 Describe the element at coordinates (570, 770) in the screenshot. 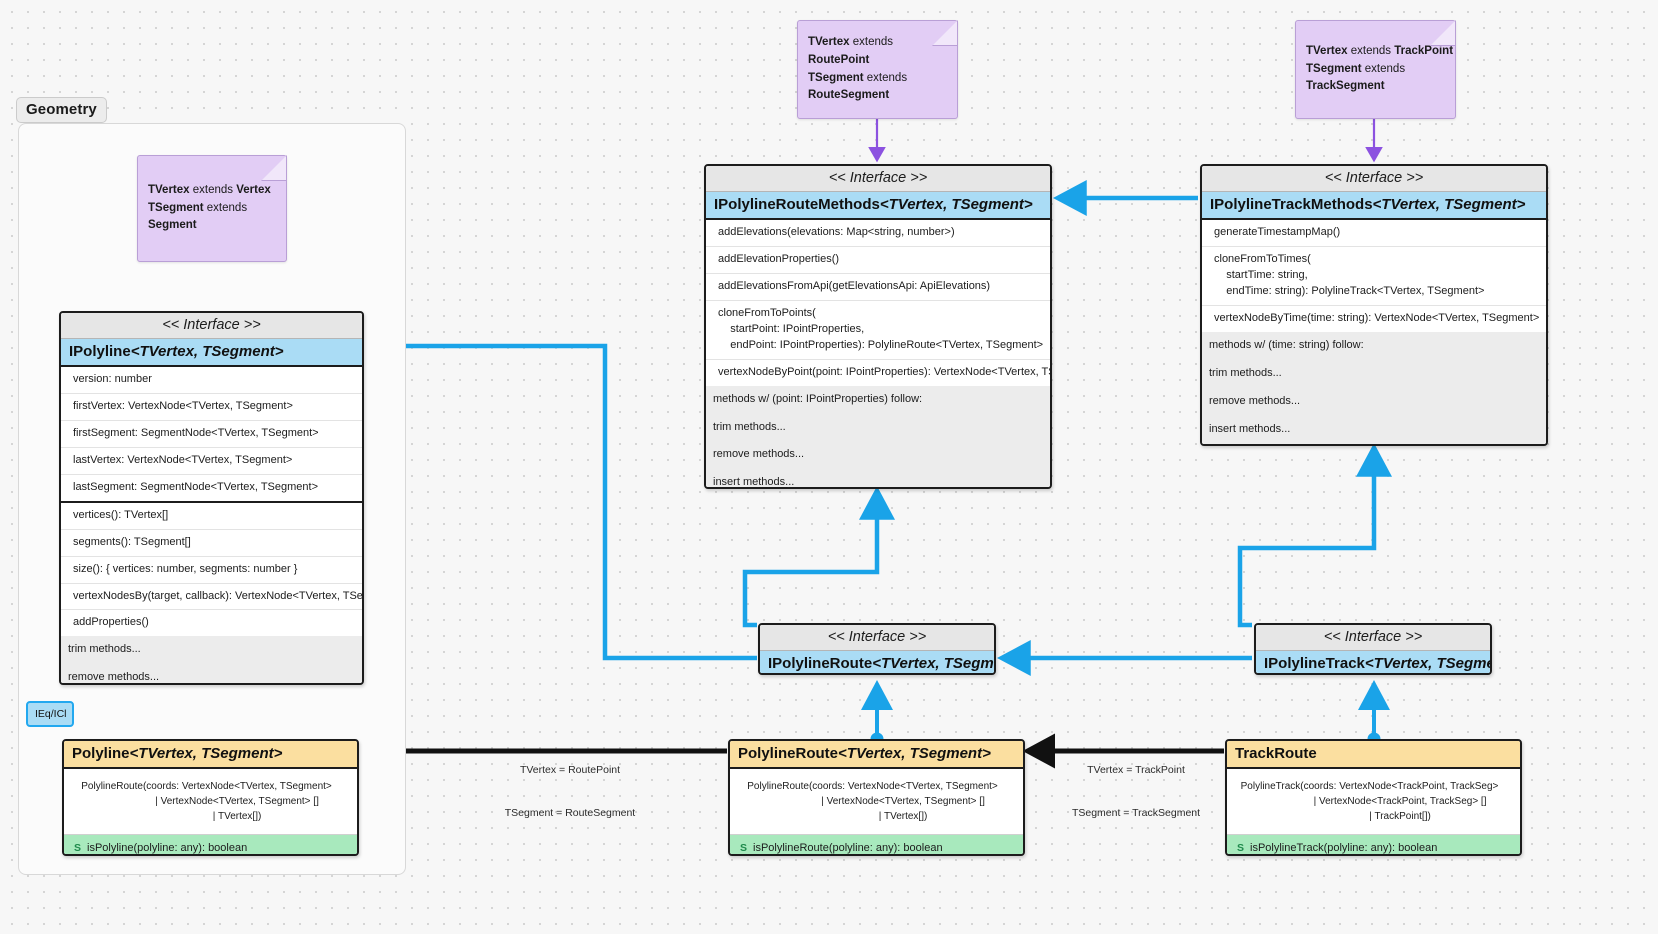

I see `edge-label-route-line1: TVertex = RoutePoint` at that location.